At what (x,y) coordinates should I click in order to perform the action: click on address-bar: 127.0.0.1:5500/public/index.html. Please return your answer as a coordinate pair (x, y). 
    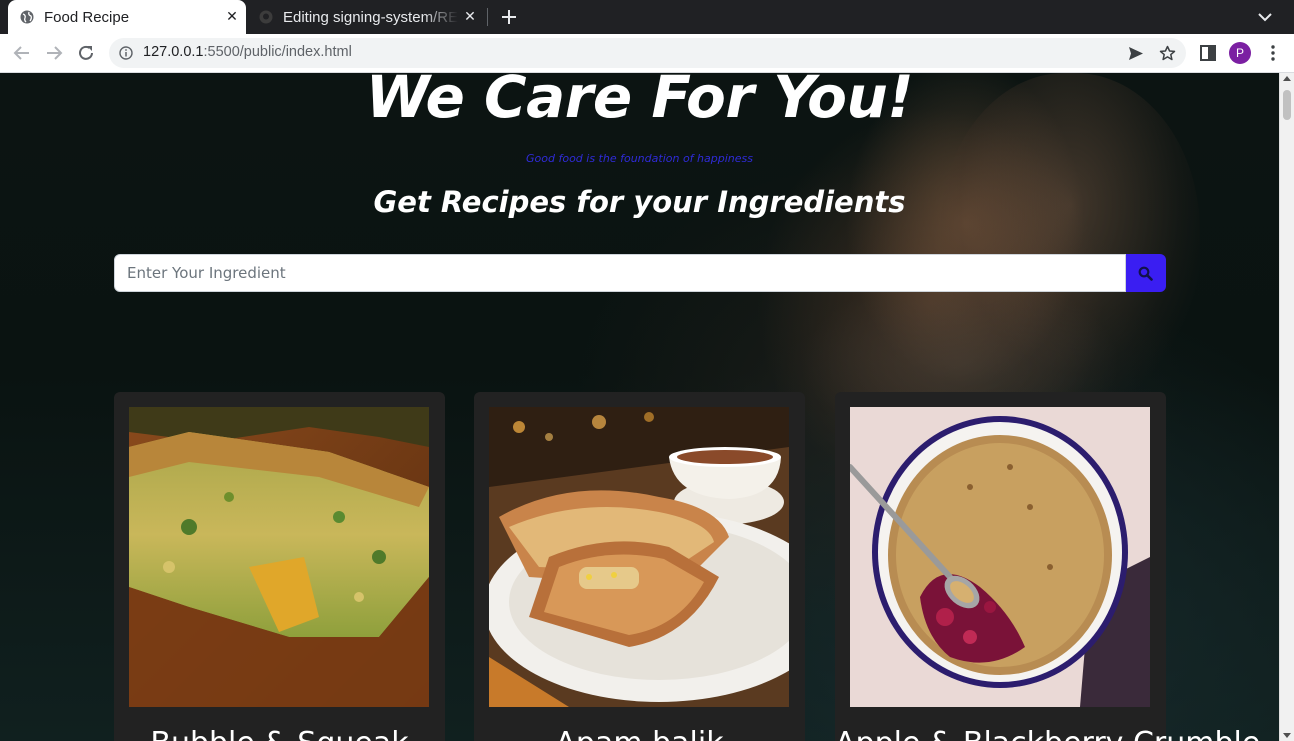
    Looking at the image, I should click on (647, 53).